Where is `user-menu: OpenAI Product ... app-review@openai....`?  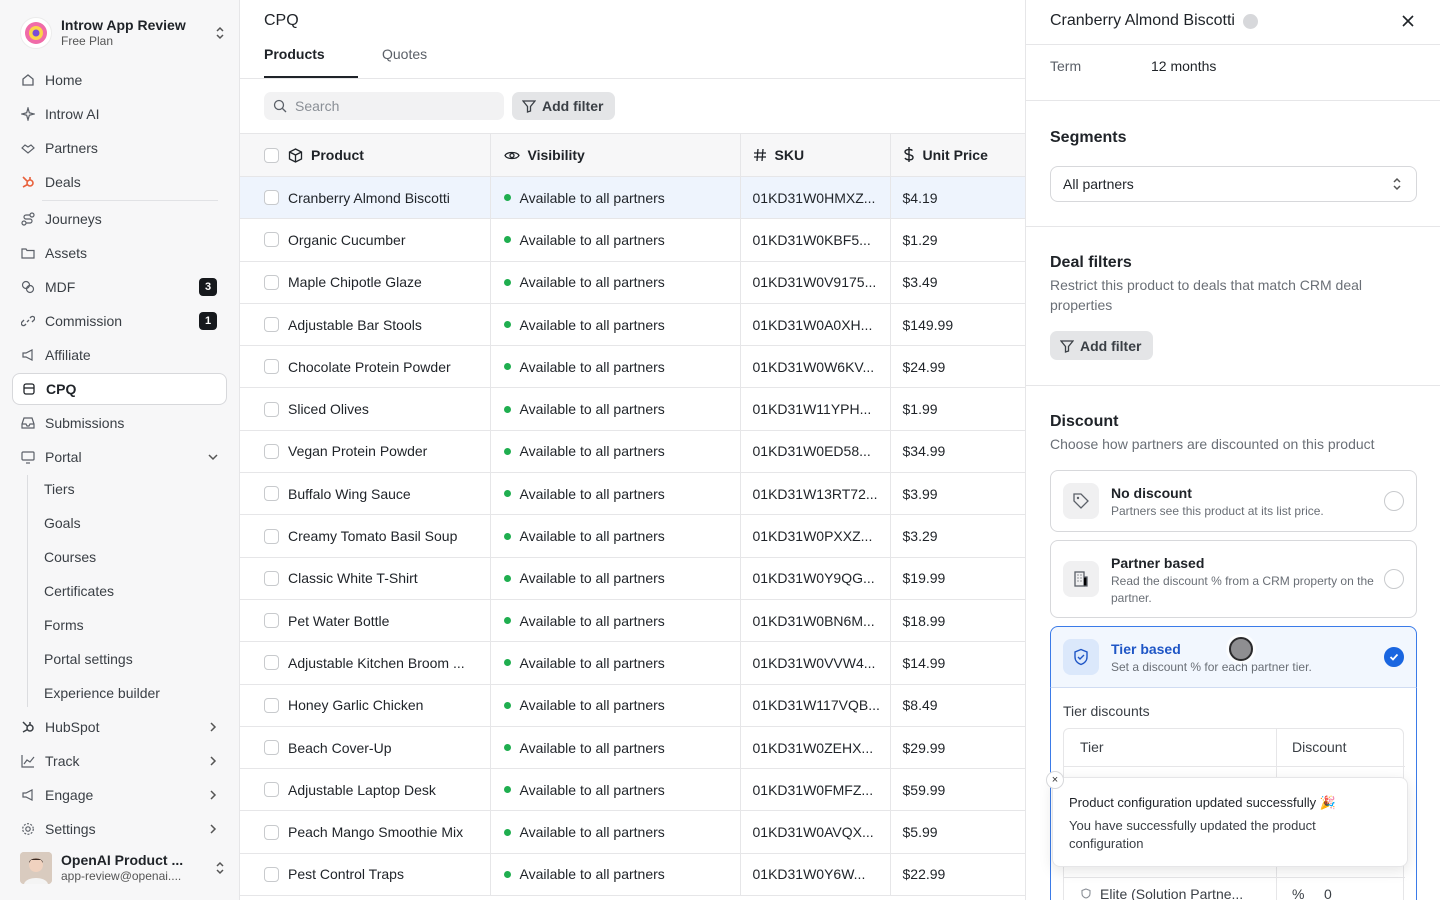
user-menu: OpenAI Product ... app-review@openai.... is located at coordinates (124, 868).